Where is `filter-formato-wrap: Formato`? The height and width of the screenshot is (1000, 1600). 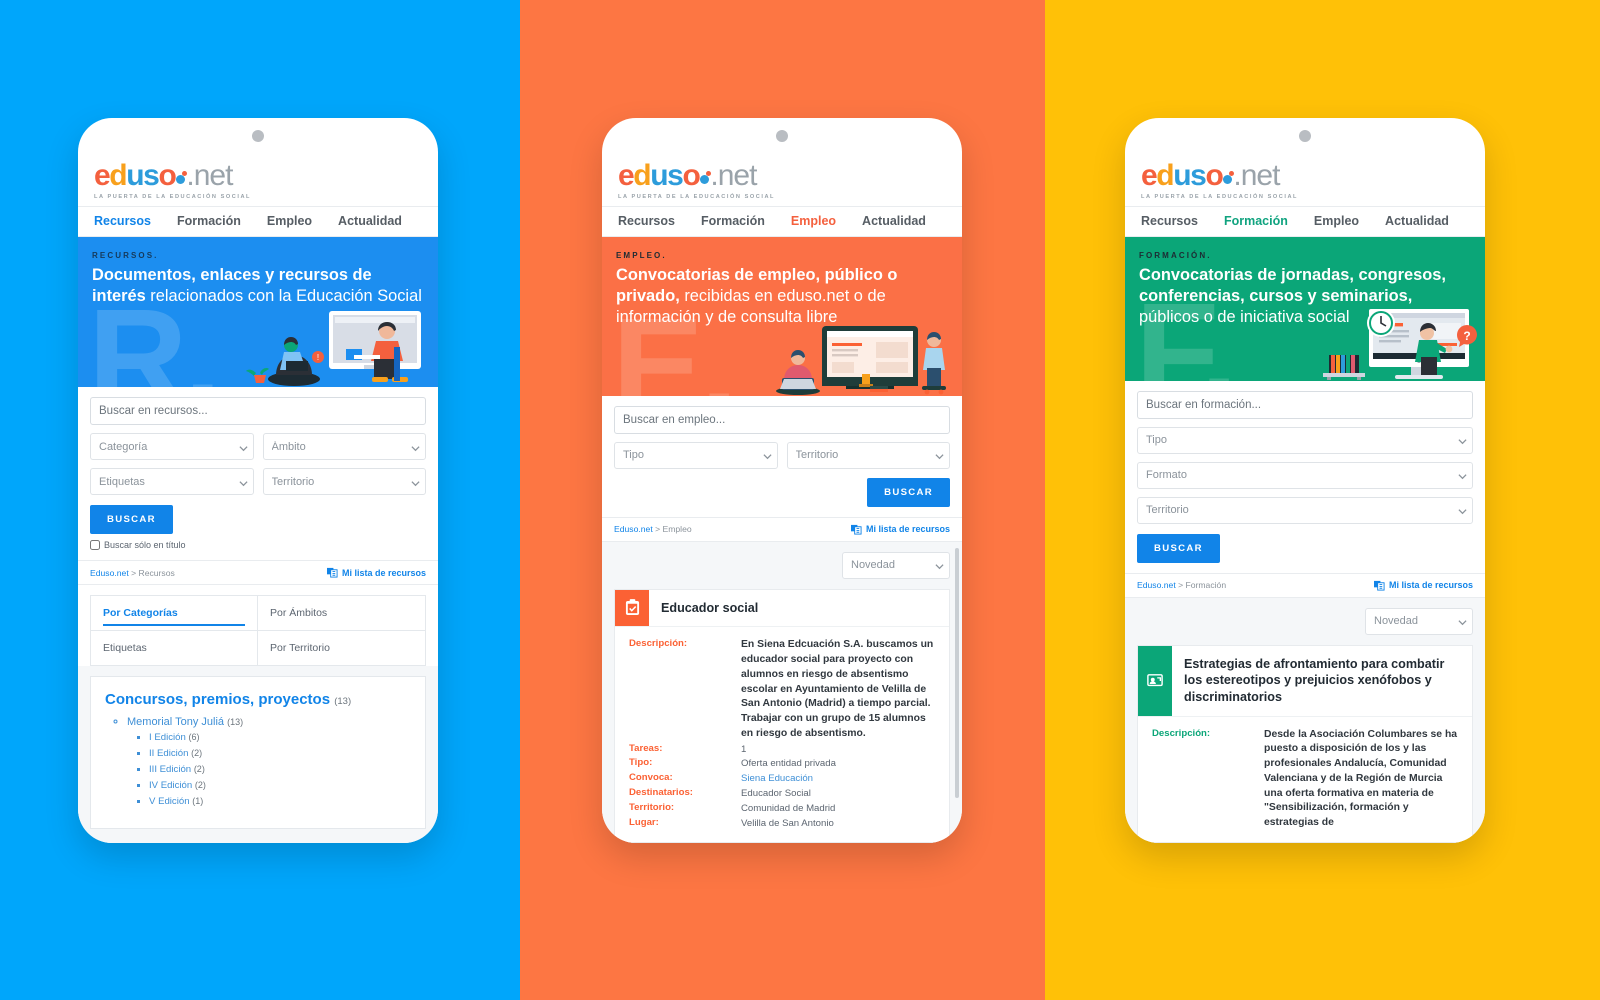 filter-formato-wrap: Formato is located at coordinates (1305, 475).